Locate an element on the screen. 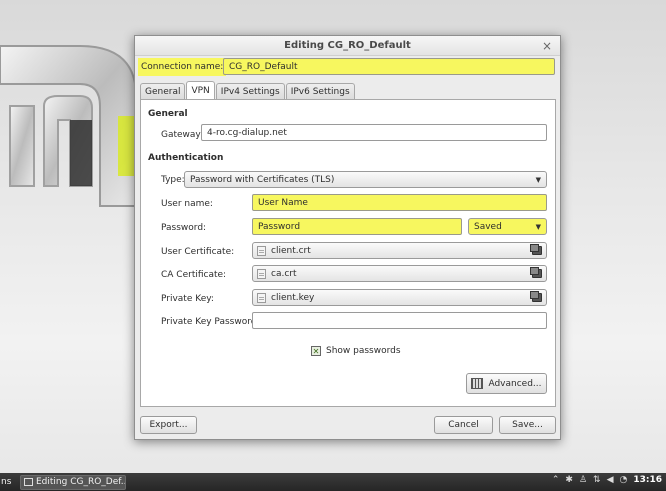 This screenshot has width=666, height=491. window-title: Editing CG_RO_Default is located at coordinates (347, 45).